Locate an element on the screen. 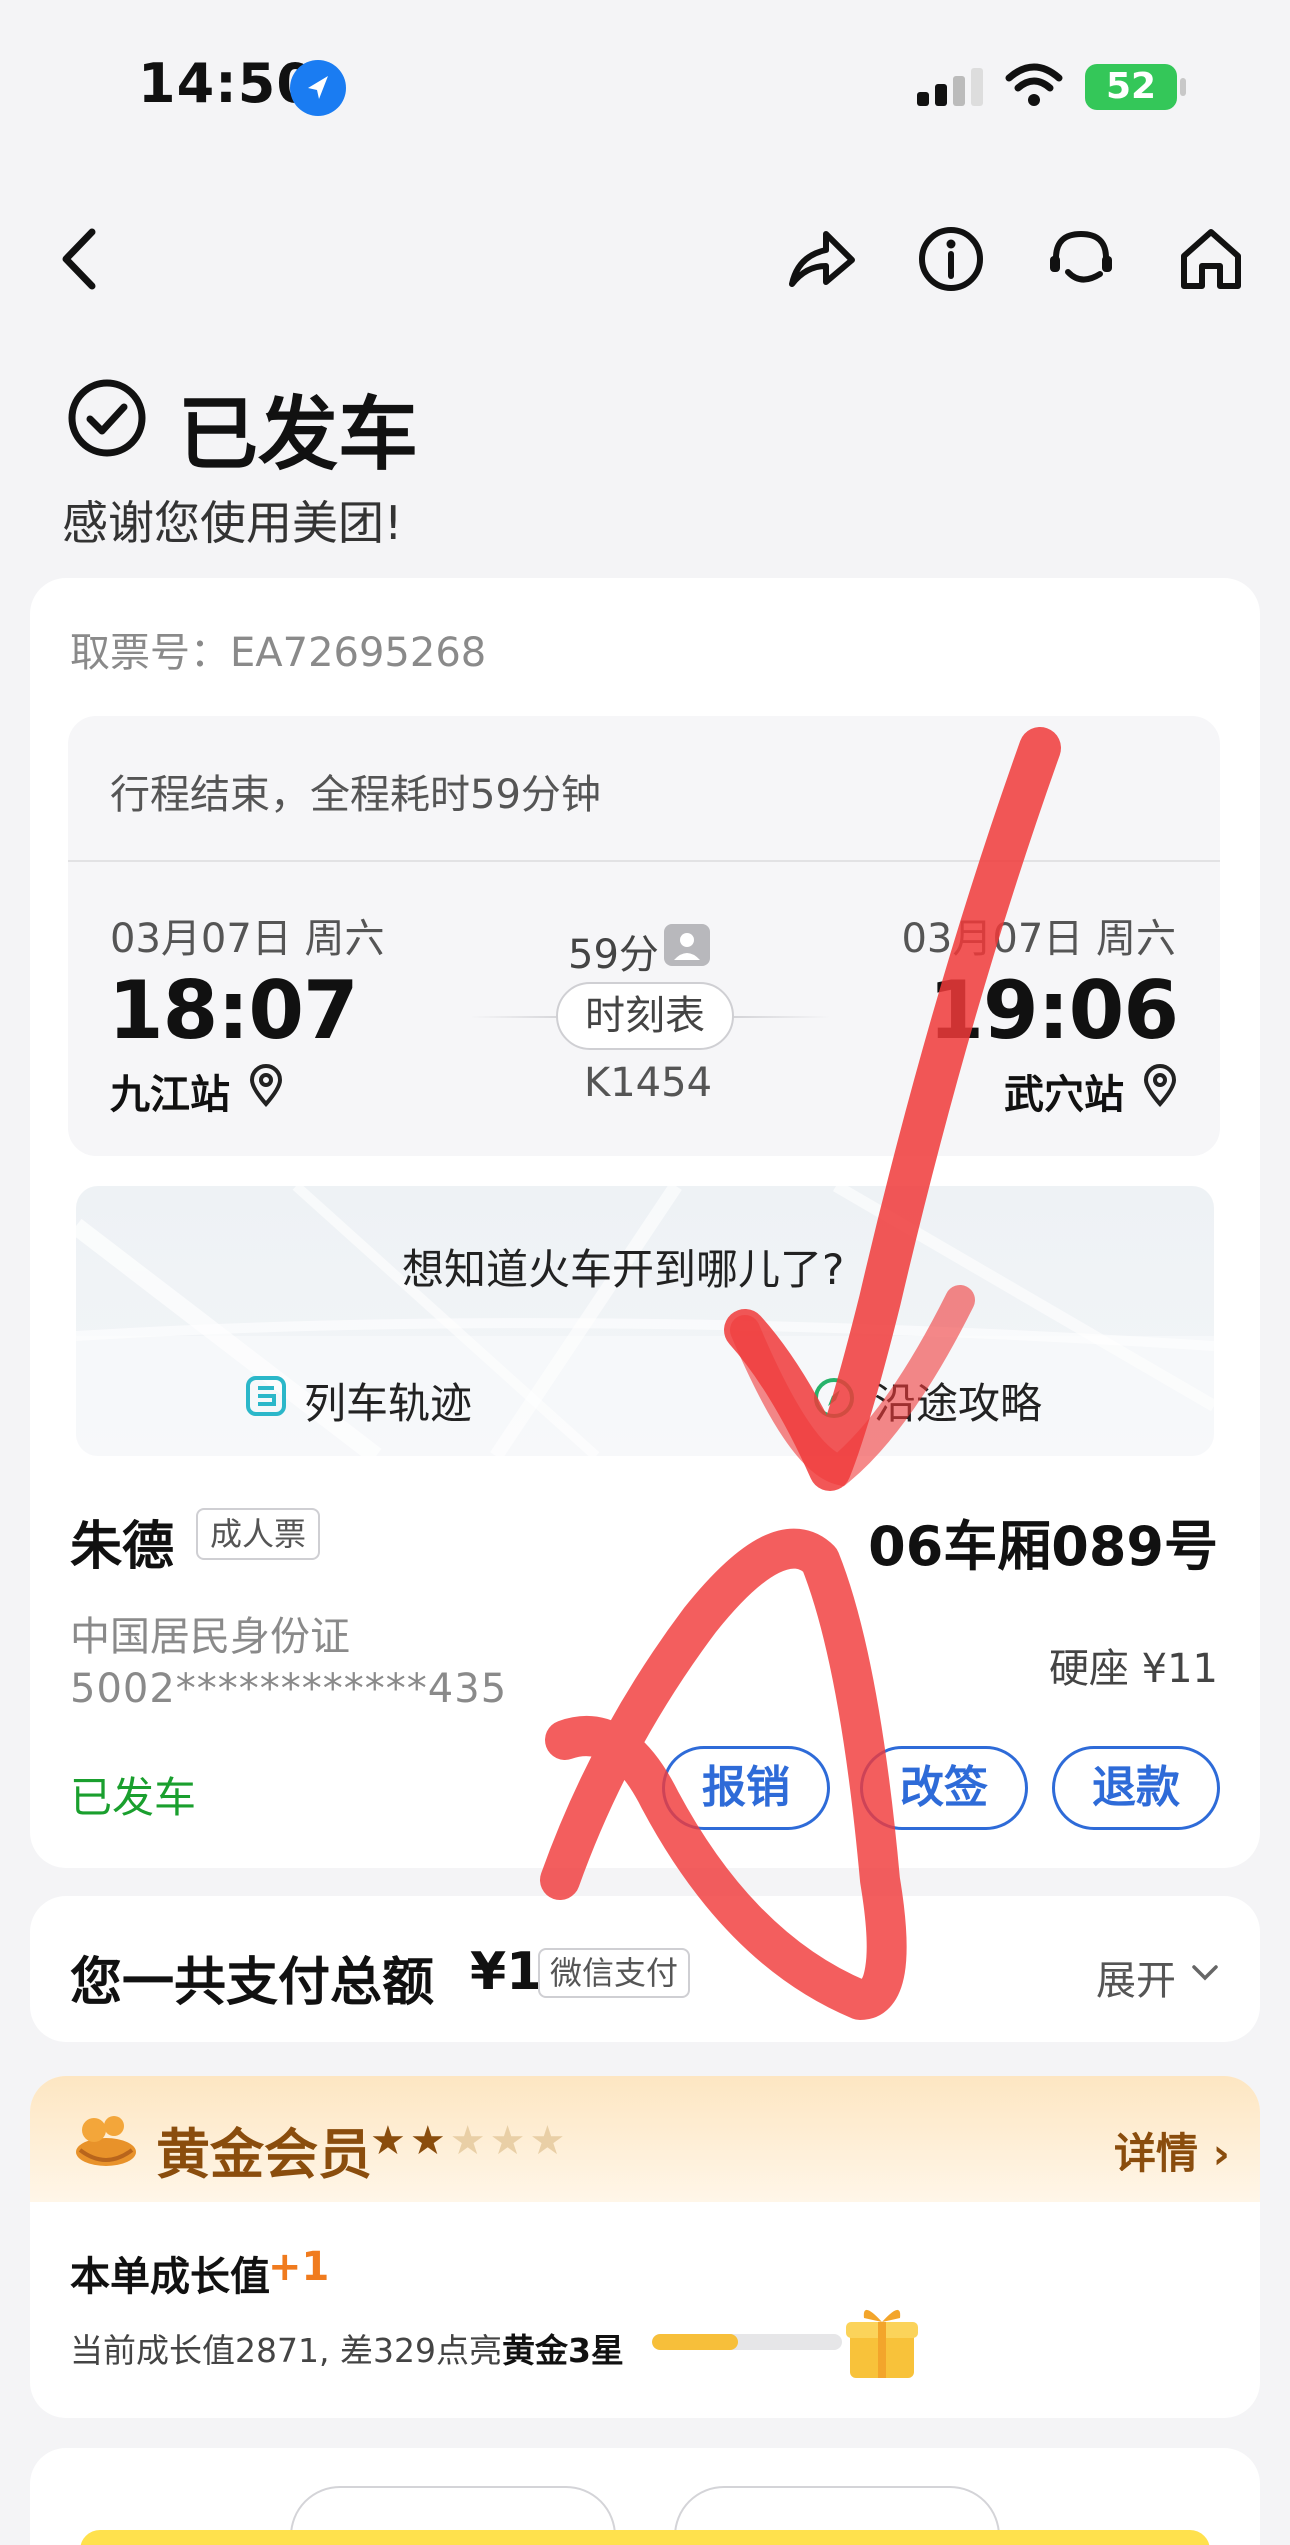  arrival-date: 03月07日 周六 is located at coordinates (1038, 939).